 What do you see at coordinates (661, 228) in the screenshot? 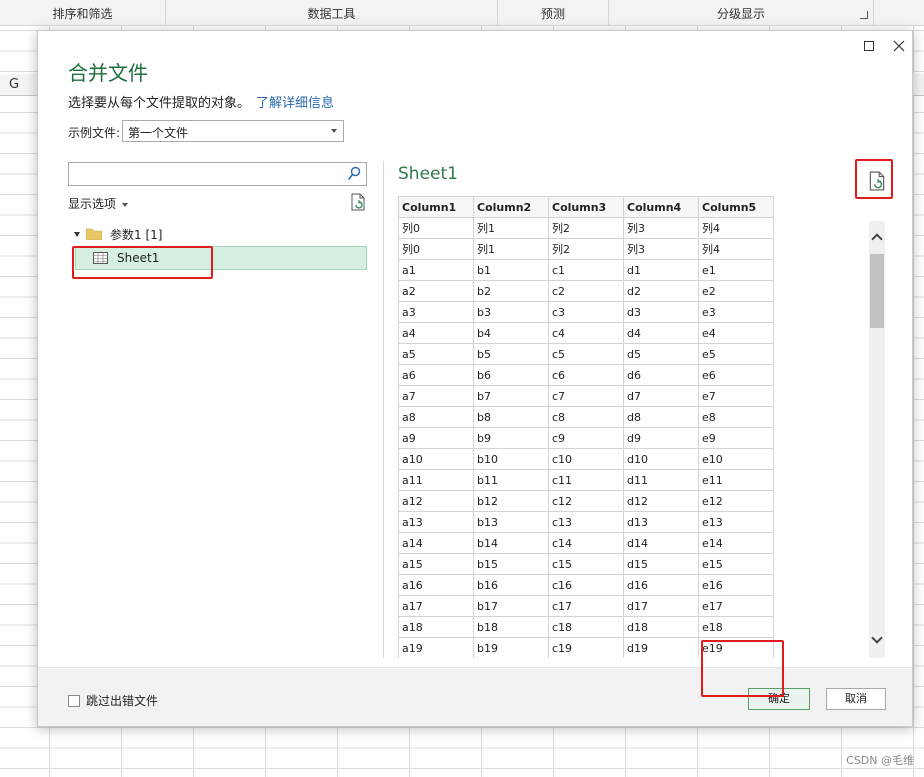
I see `table-cell: 列3` at bounding box center [661, 228].